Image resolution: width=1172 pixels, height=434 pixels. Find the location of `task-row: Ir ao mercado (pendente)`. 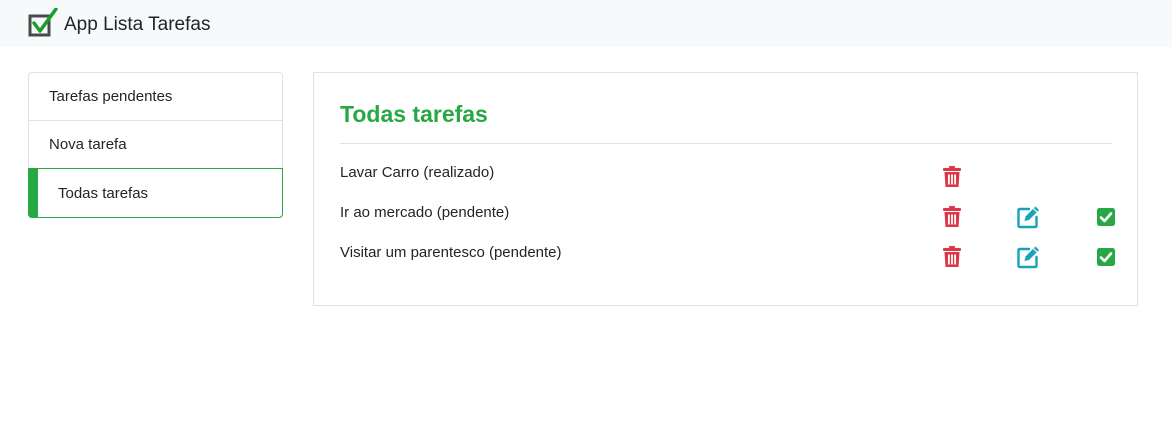

task-row: Ir ao mercado (pendente) is located at coordinates (730, 216).